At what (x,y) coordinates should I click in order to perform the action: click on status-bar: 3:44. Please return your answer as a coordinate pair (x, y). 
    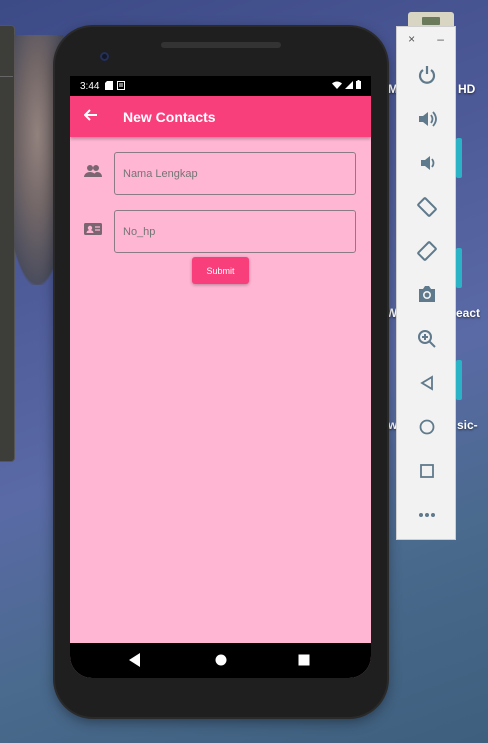
    Looking at the image, I should click on (220, 86).